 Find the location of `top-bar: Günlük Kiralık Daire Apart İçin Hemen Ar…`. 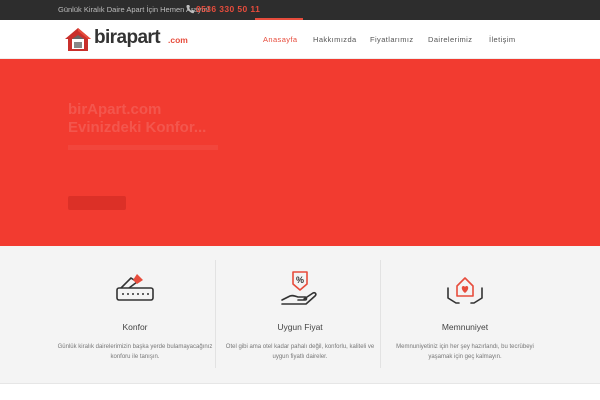

top-bar: Günlük Kiralık Daire Apart İçin Hemen Ar… is located at coordinates (300, 10).